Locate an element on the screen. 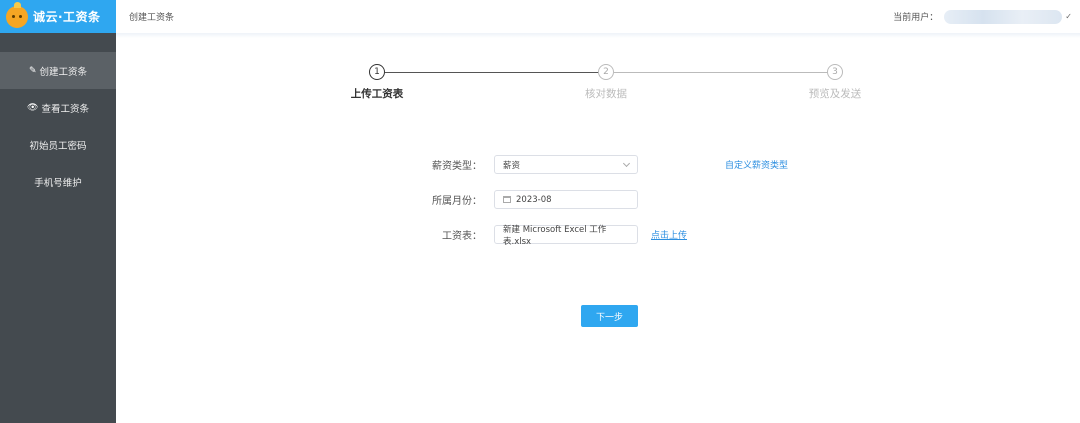 Image resolution: width=1080 pixels, height=423 pixels. app-logo: 诚云·工资条 is located at coordinates (58, 16).